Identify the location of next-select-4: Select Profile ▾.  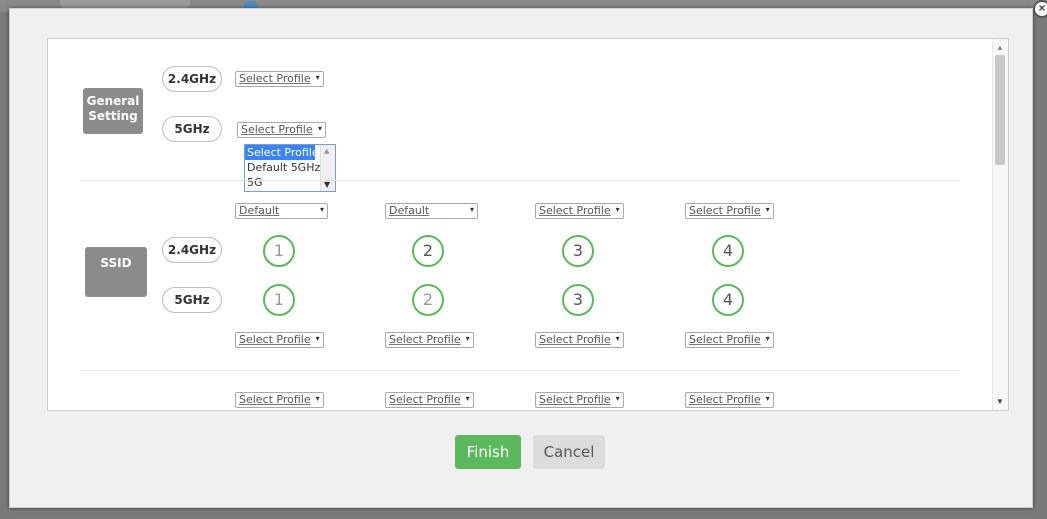
(729, 400).